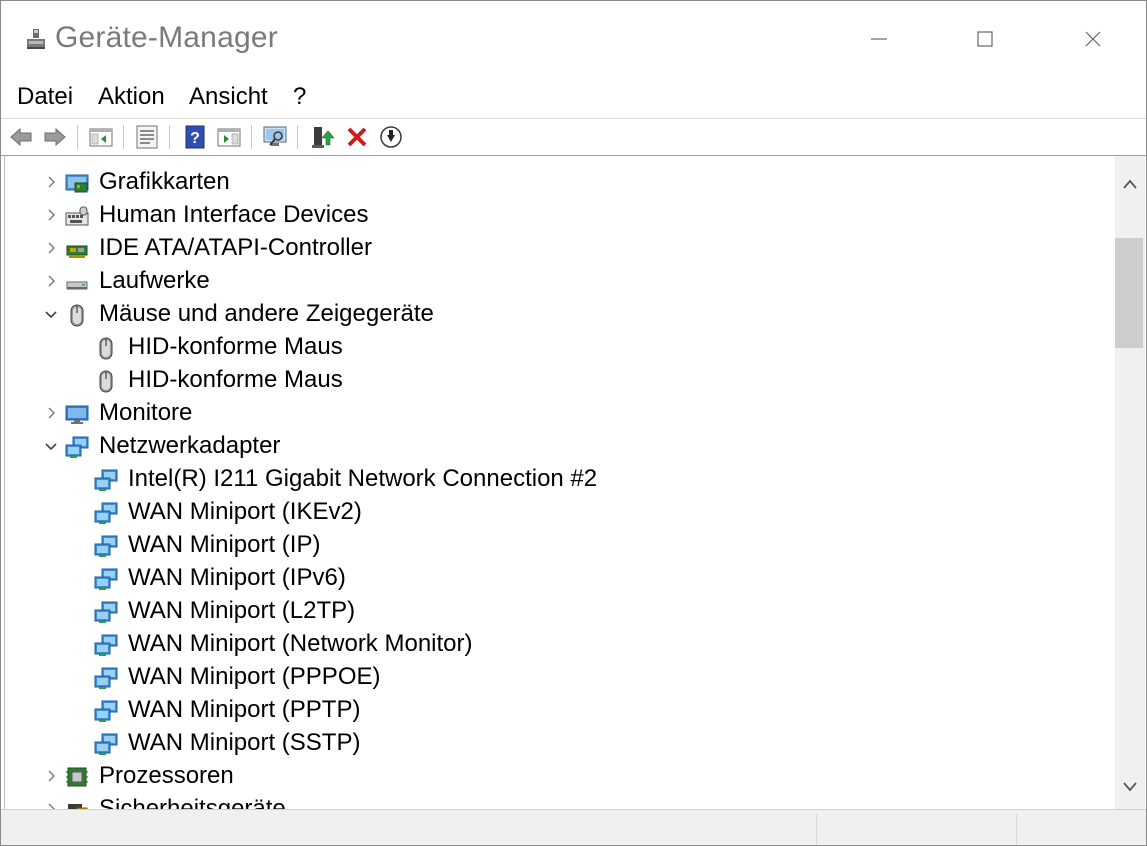 The height and width of the screenshot is (846, 1147). Describe the element at coordinates (555, 281) in the screenshot. I see `tree-category-laufwerke: Laufwerke` at that location.